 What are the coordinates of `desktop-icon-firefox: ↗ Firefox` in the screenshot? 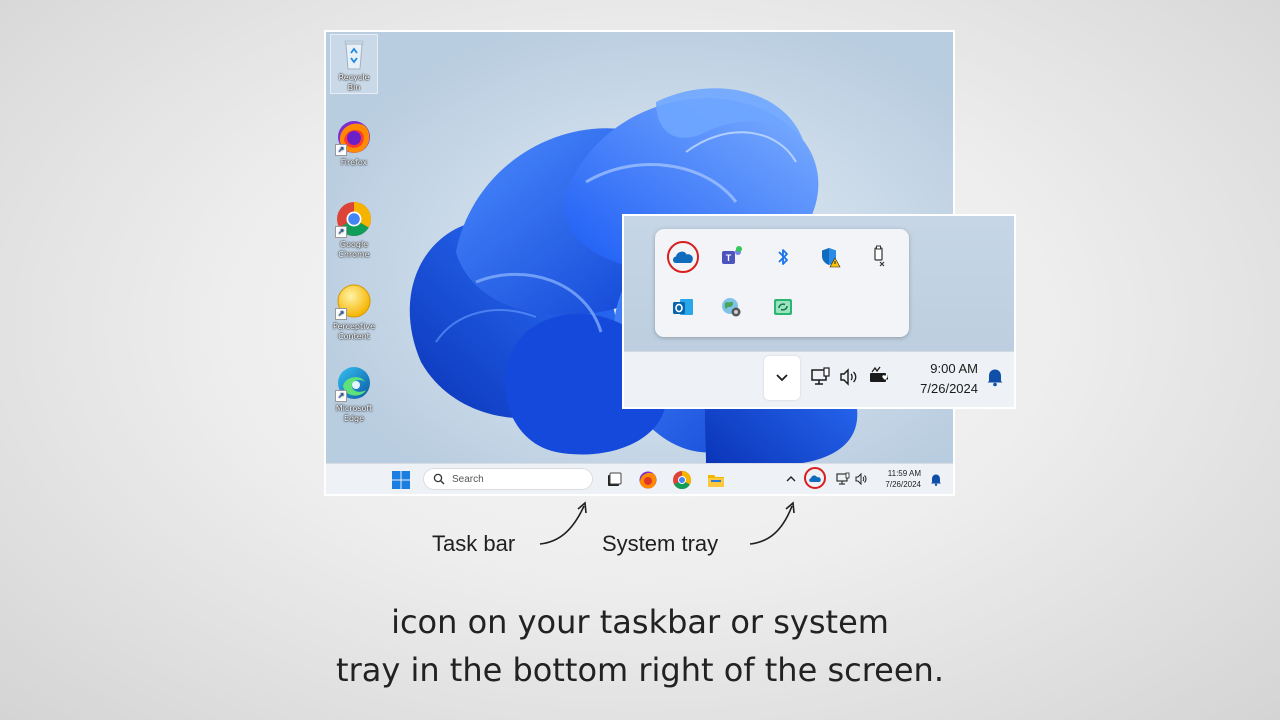 It's located at (354, 143).